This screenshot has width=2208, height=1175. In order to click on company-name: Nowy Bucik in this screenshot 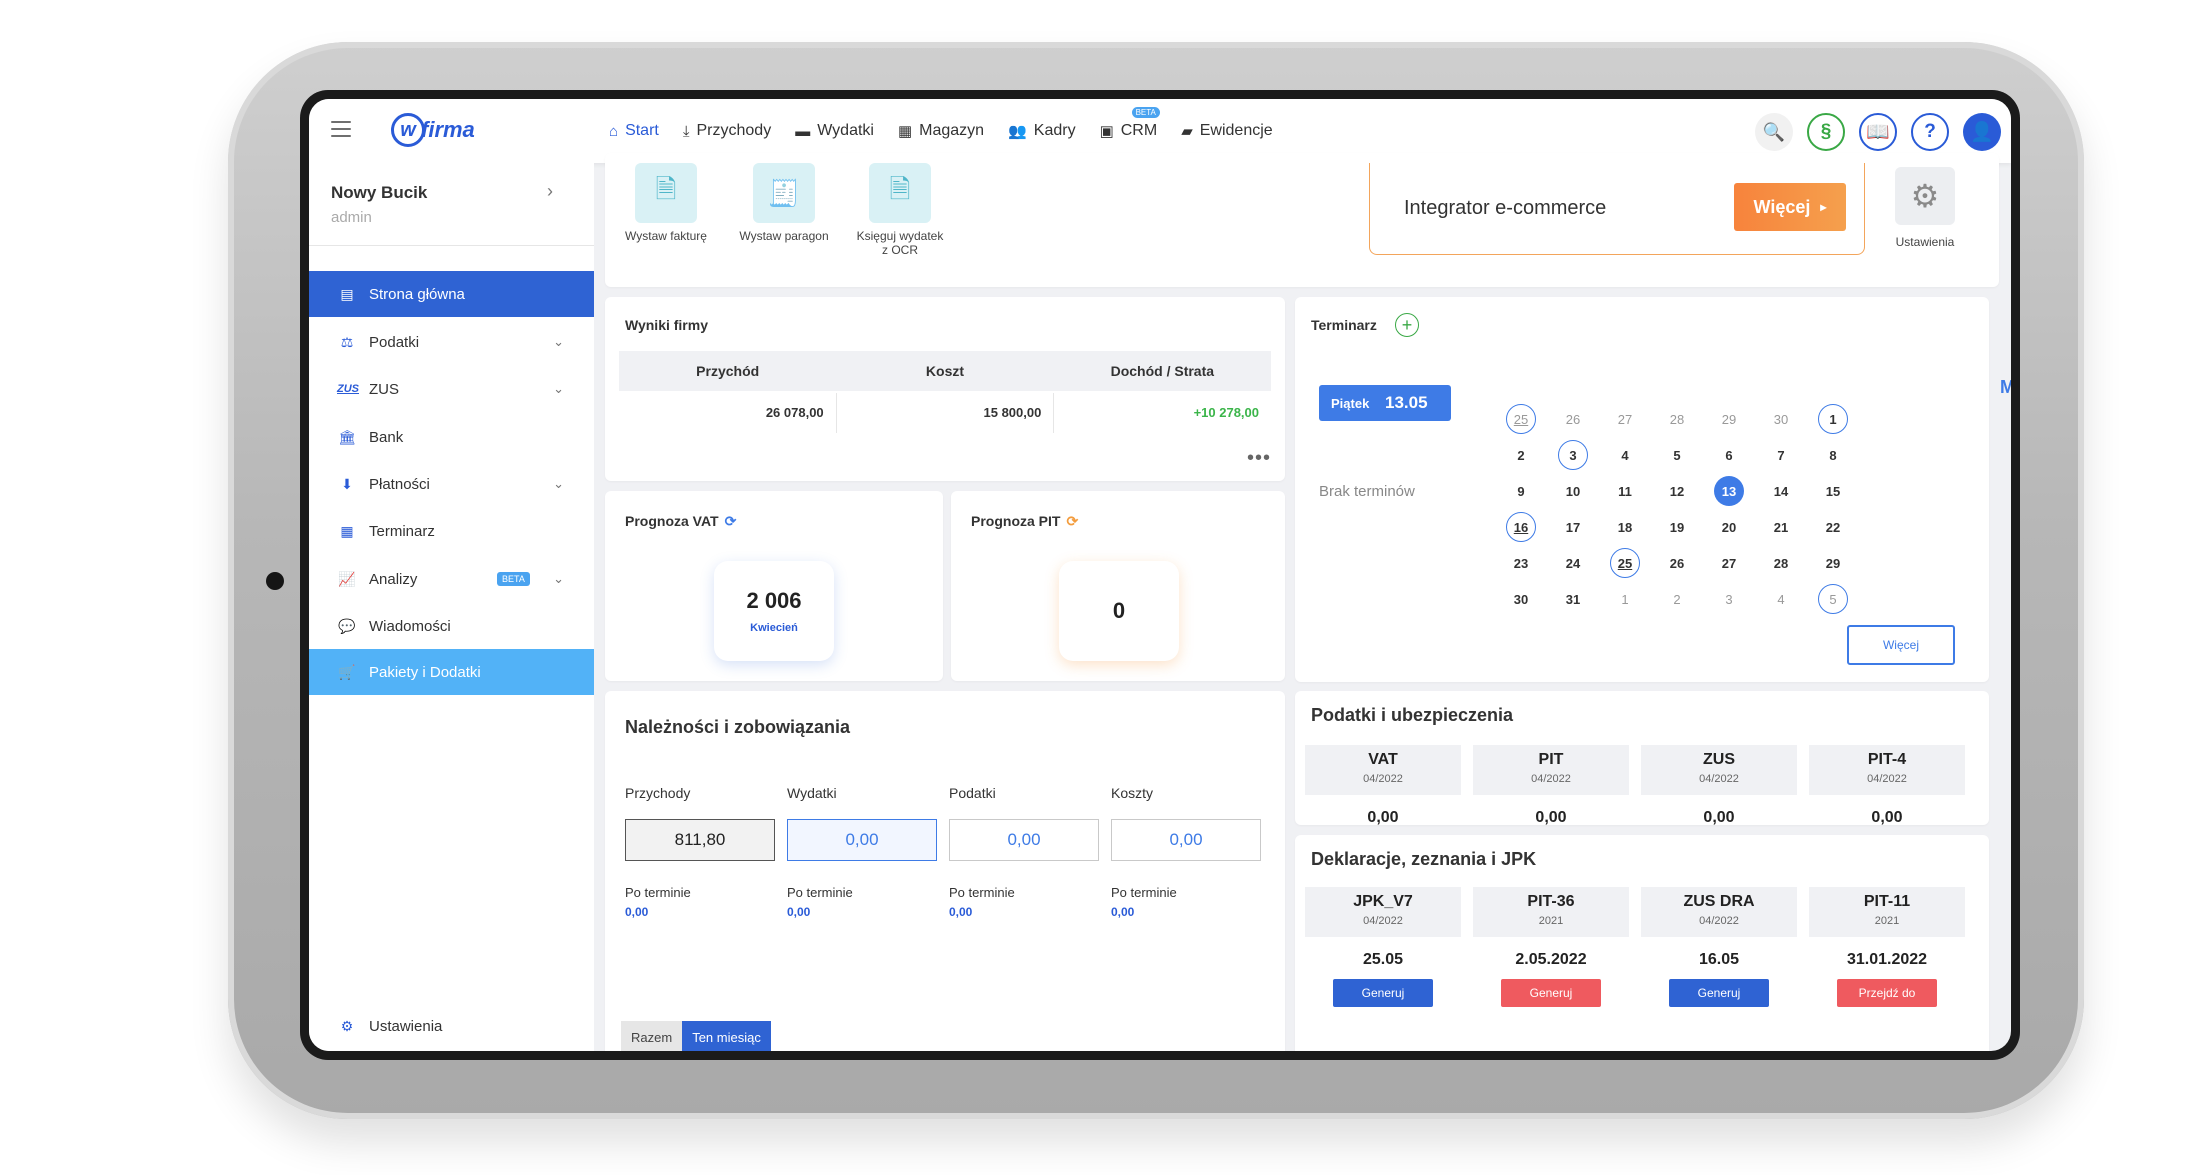, I will do `click(379, 193)`.